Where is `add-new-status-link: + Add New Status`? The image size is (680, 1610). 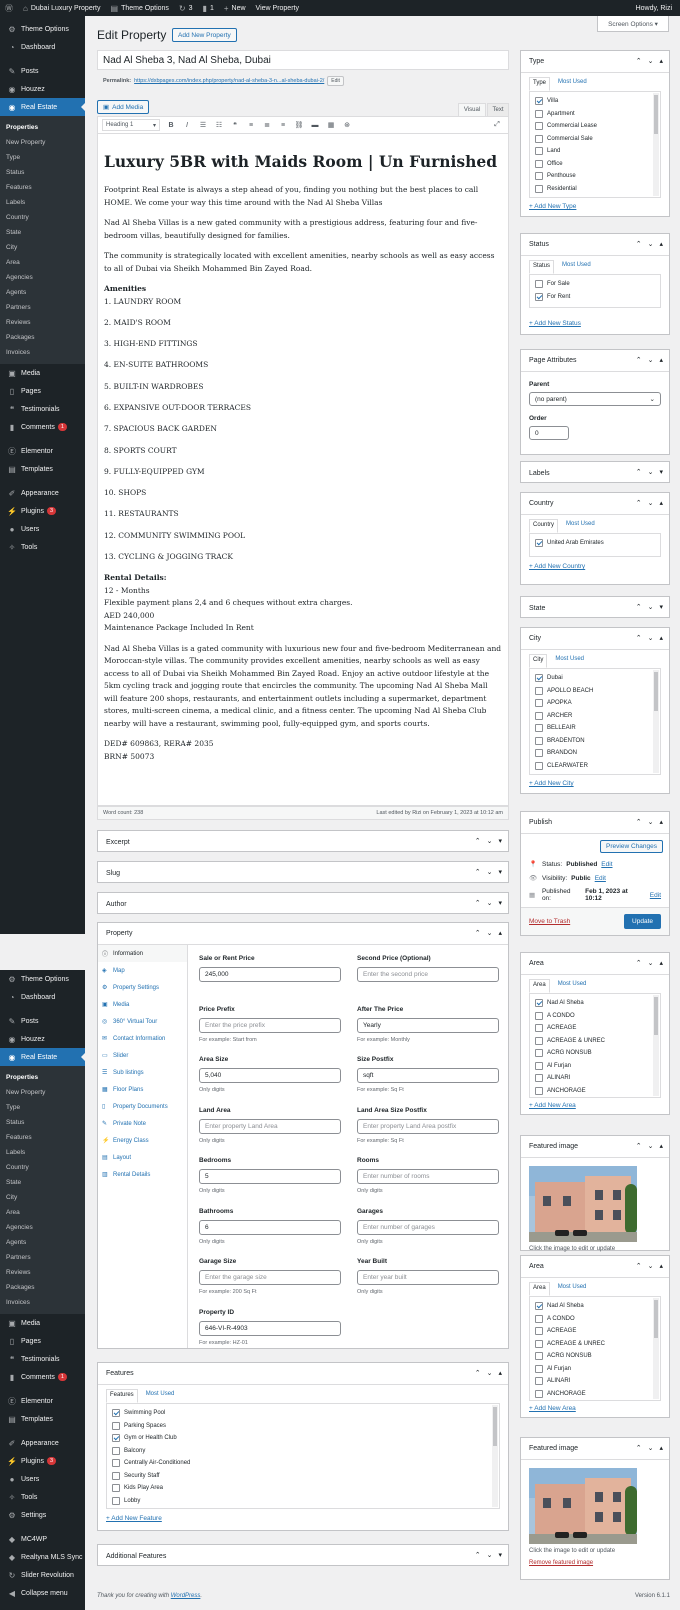 add-new-status-link: + Add New Status is located at coordinates (595, 317).